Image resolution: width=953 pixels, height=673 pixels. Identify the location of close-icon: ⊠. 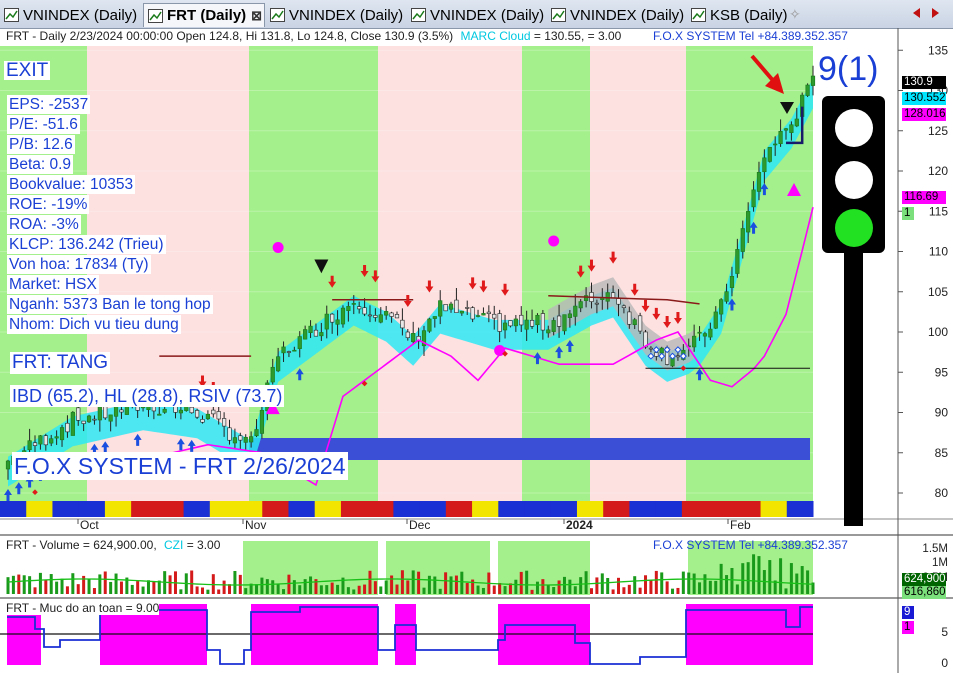
(256, 16).